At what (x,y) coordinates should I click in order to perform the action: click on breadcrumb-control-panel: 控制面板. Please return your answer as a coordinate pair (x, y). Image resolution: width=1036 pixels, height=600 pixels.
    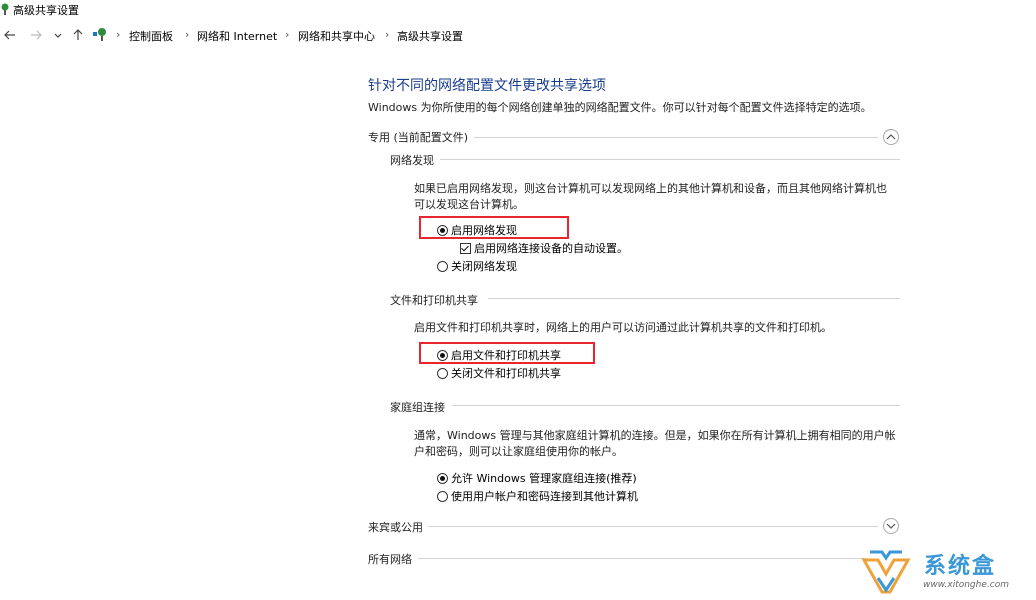
    Looking at the image, I should click on (151, 36).